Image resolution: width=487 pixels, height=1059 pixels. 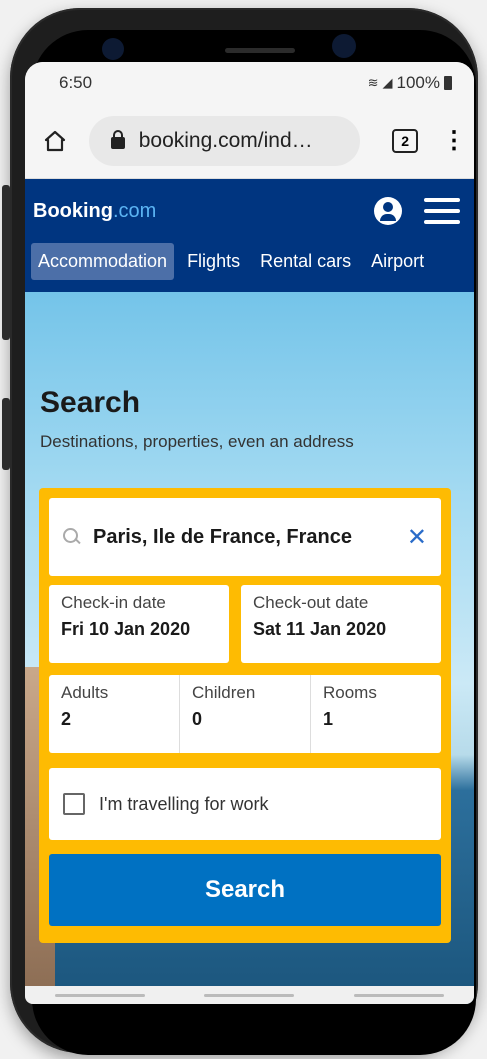 What do you see at coordinates (73, 210) in the screenshot?
I see `logo-main: Booking` at bounding box center [73, 210].